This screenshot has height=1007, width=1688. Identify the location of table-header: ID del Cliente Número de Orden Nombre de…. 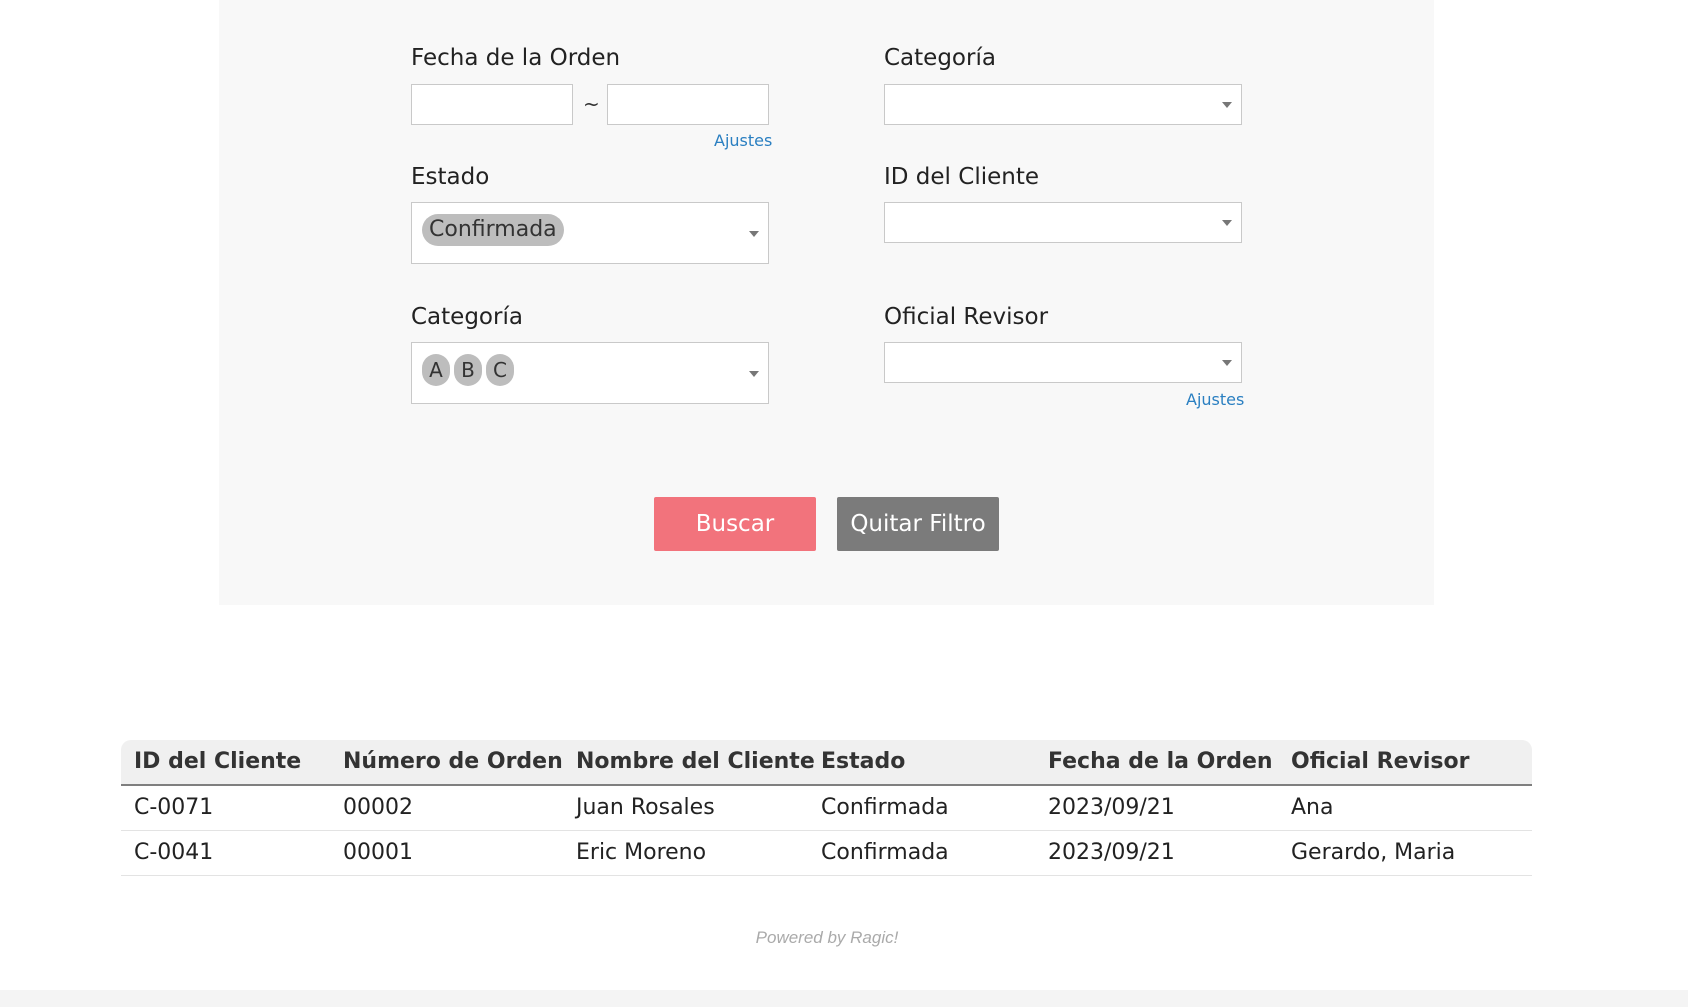
(826, 763).